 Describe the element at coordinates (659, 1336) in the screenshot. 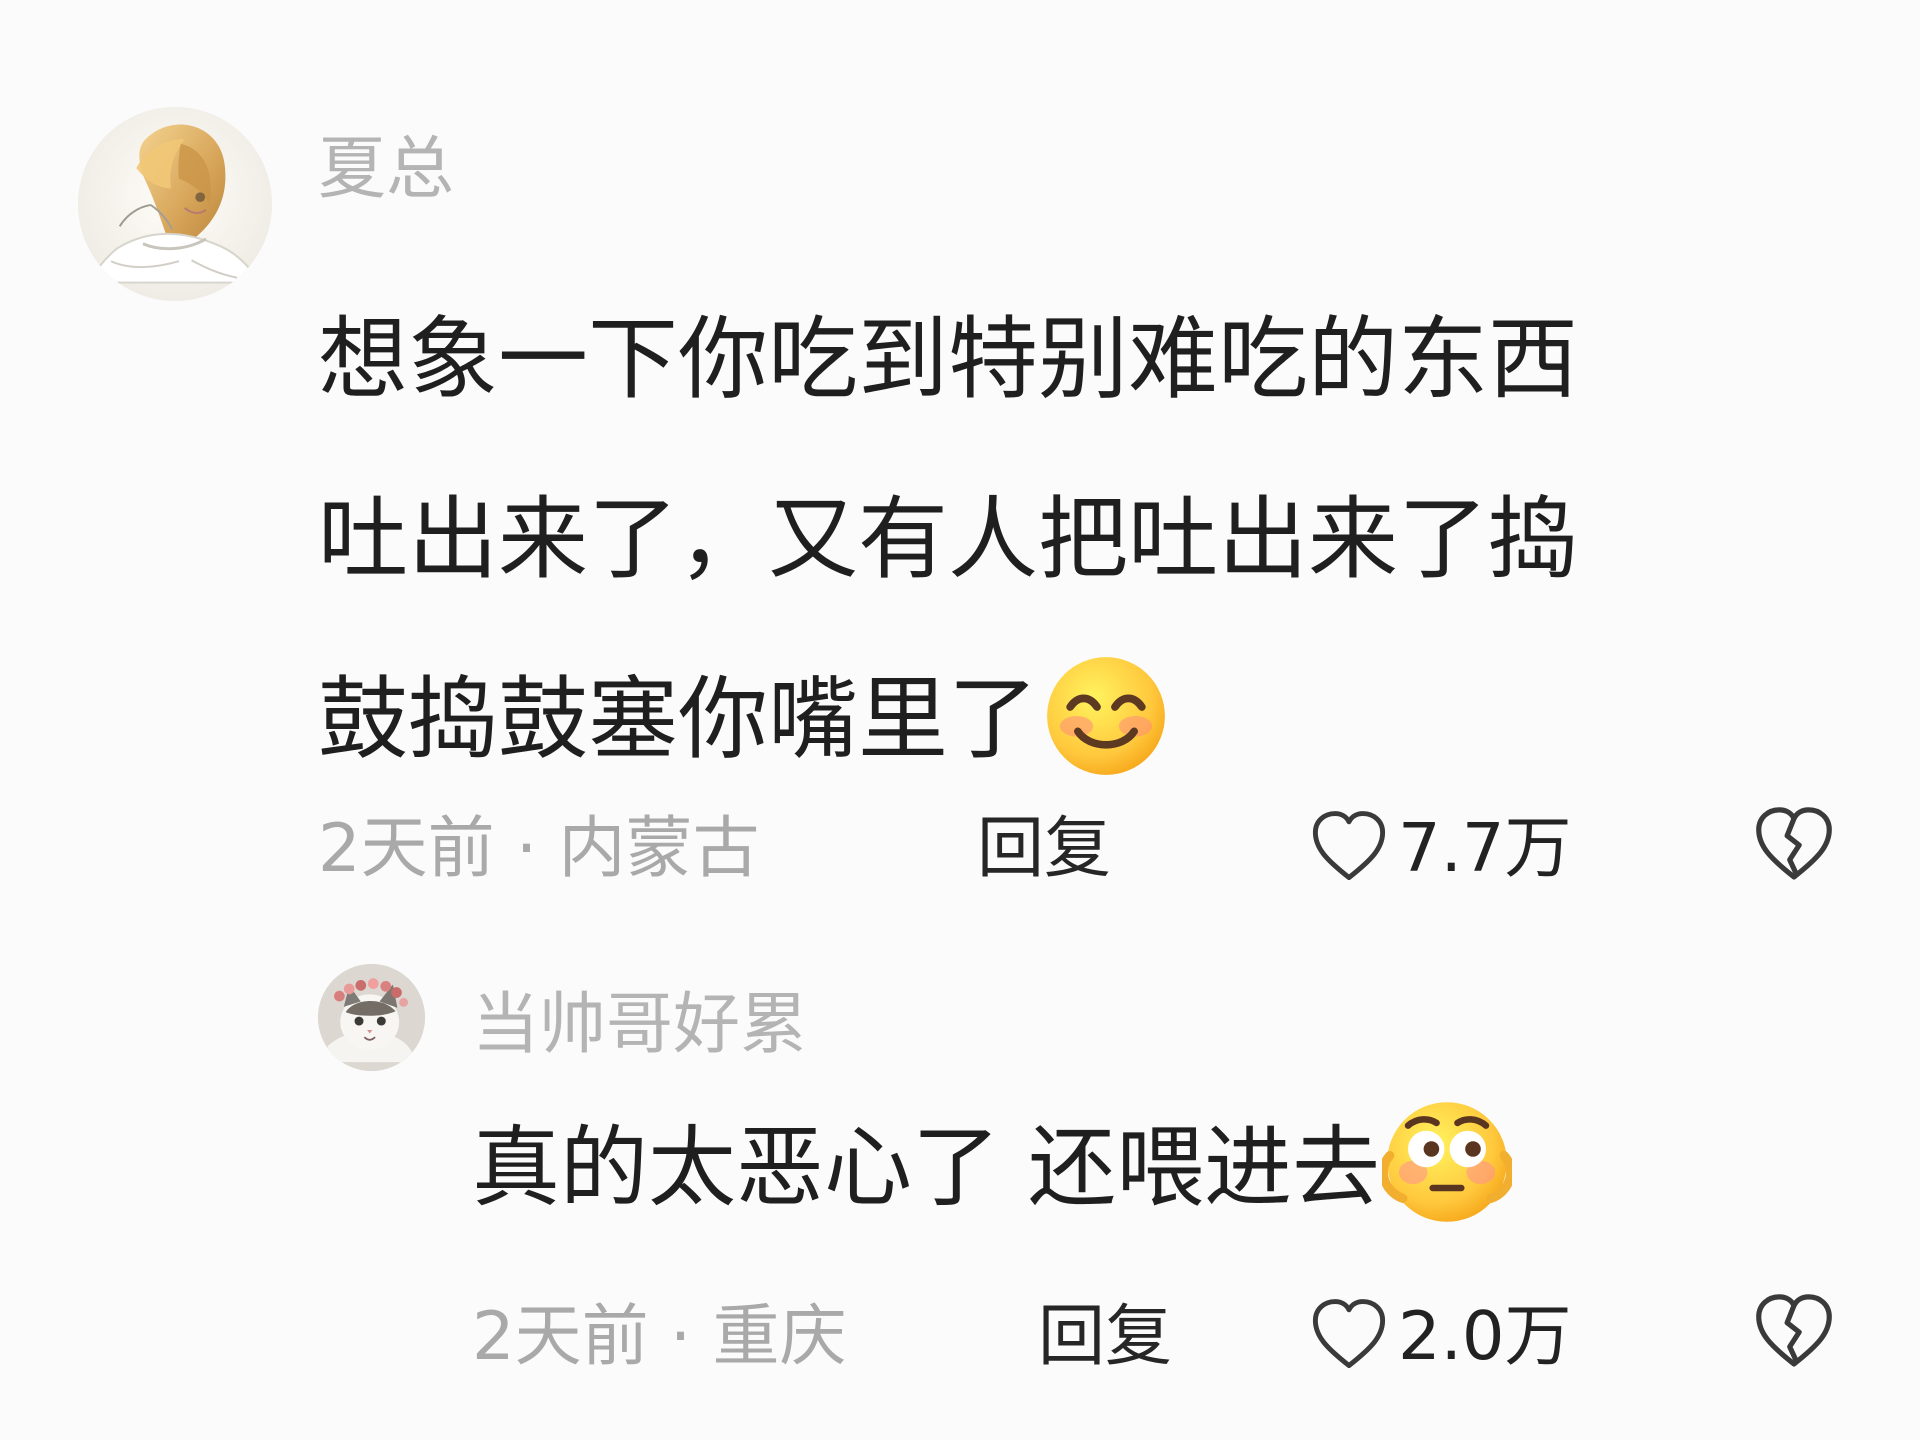

I see `comment-meta: 2天前 · 重庆` at that location.